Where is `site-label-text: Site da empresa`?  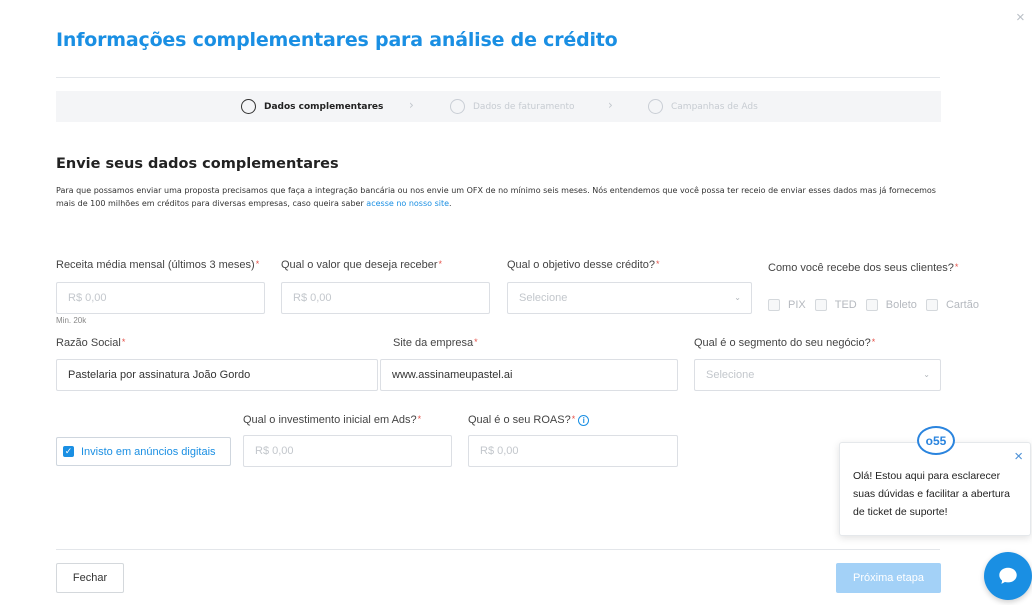 site-label-text: Site da empresa is located at coordinates (433, 343).